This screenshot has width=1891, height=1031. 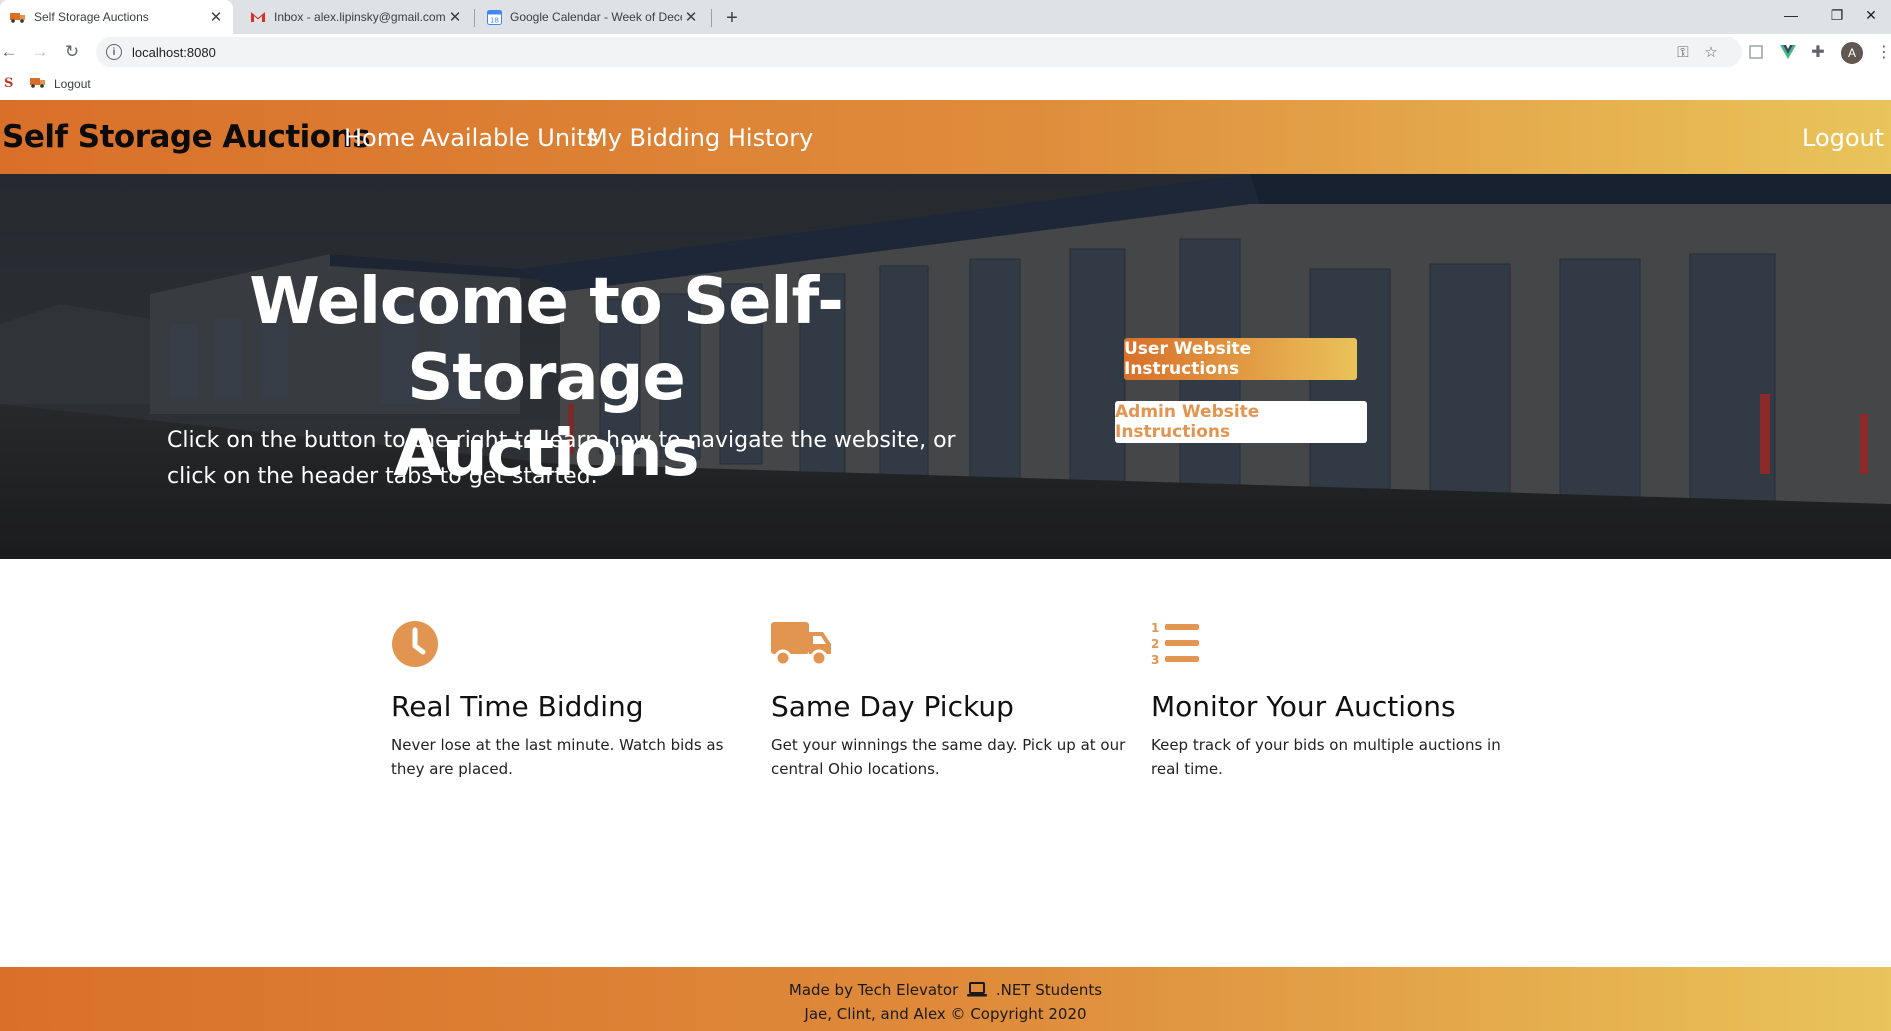 I want to click on svg-text: 1, so click(x=1155, y=628).